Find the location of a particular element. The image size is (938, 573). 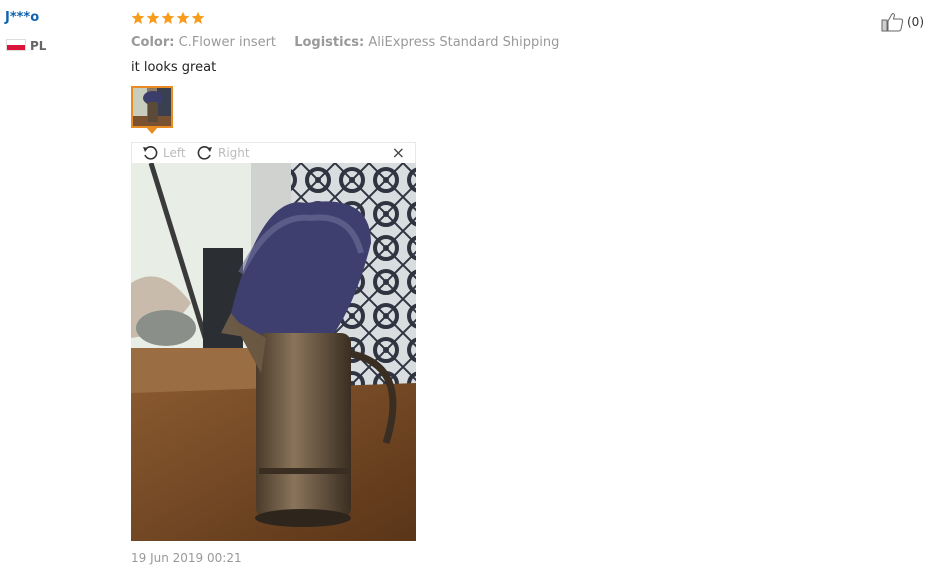

review-photo-thumbnail is located at coordinates (152, 107).